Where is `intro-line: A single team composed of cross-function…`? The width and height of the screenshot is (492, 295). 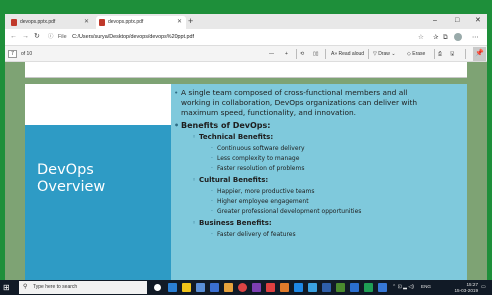
intro-line: A single team composed of cross-function… is located at coordinates (290, 93).